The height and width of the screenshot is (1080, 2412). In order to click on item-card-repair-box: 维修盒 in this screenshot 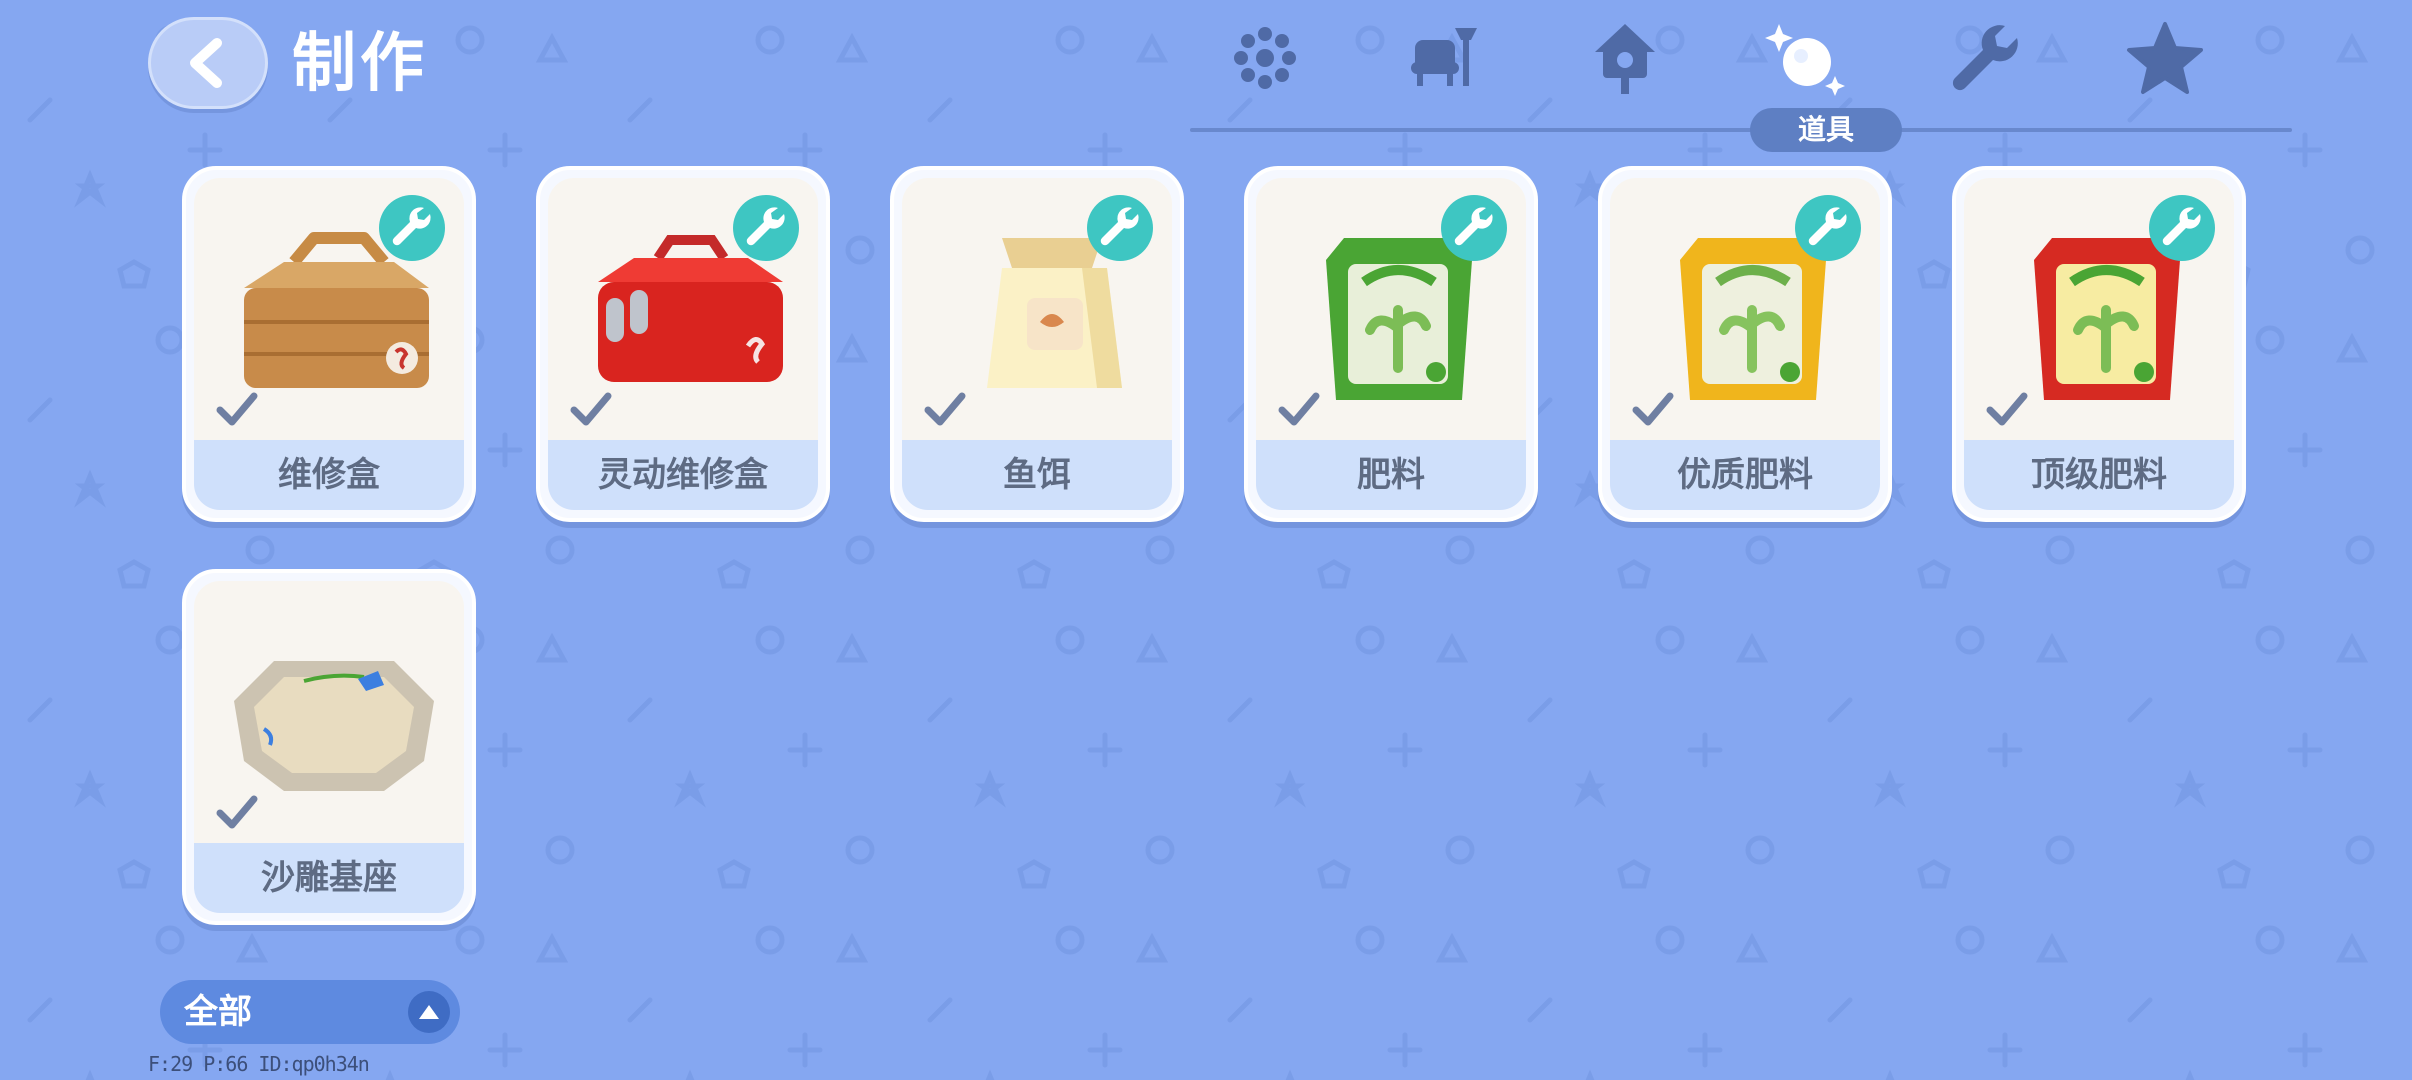, I will do `click(329, 344)`.